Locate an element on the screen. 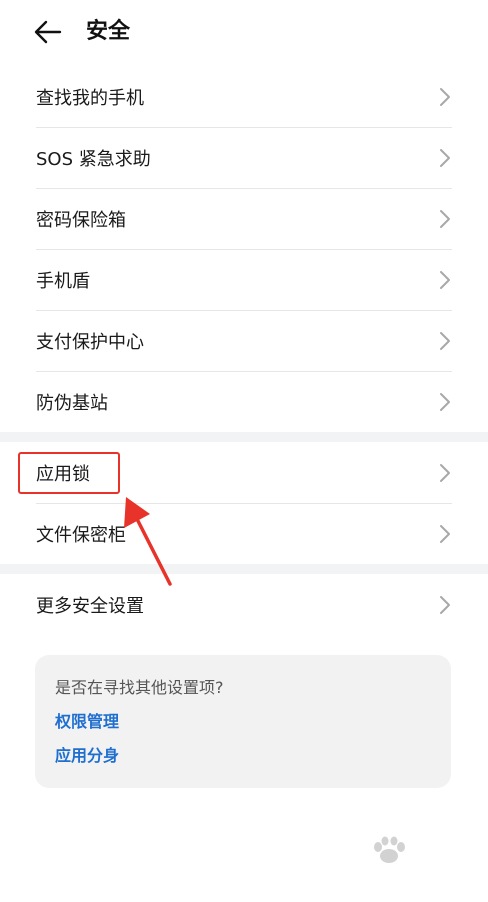 The height and width of the screenshot is (902, 488). menu-item-payment-protection: 支付保护中心 is located at coordinates (244, 340).